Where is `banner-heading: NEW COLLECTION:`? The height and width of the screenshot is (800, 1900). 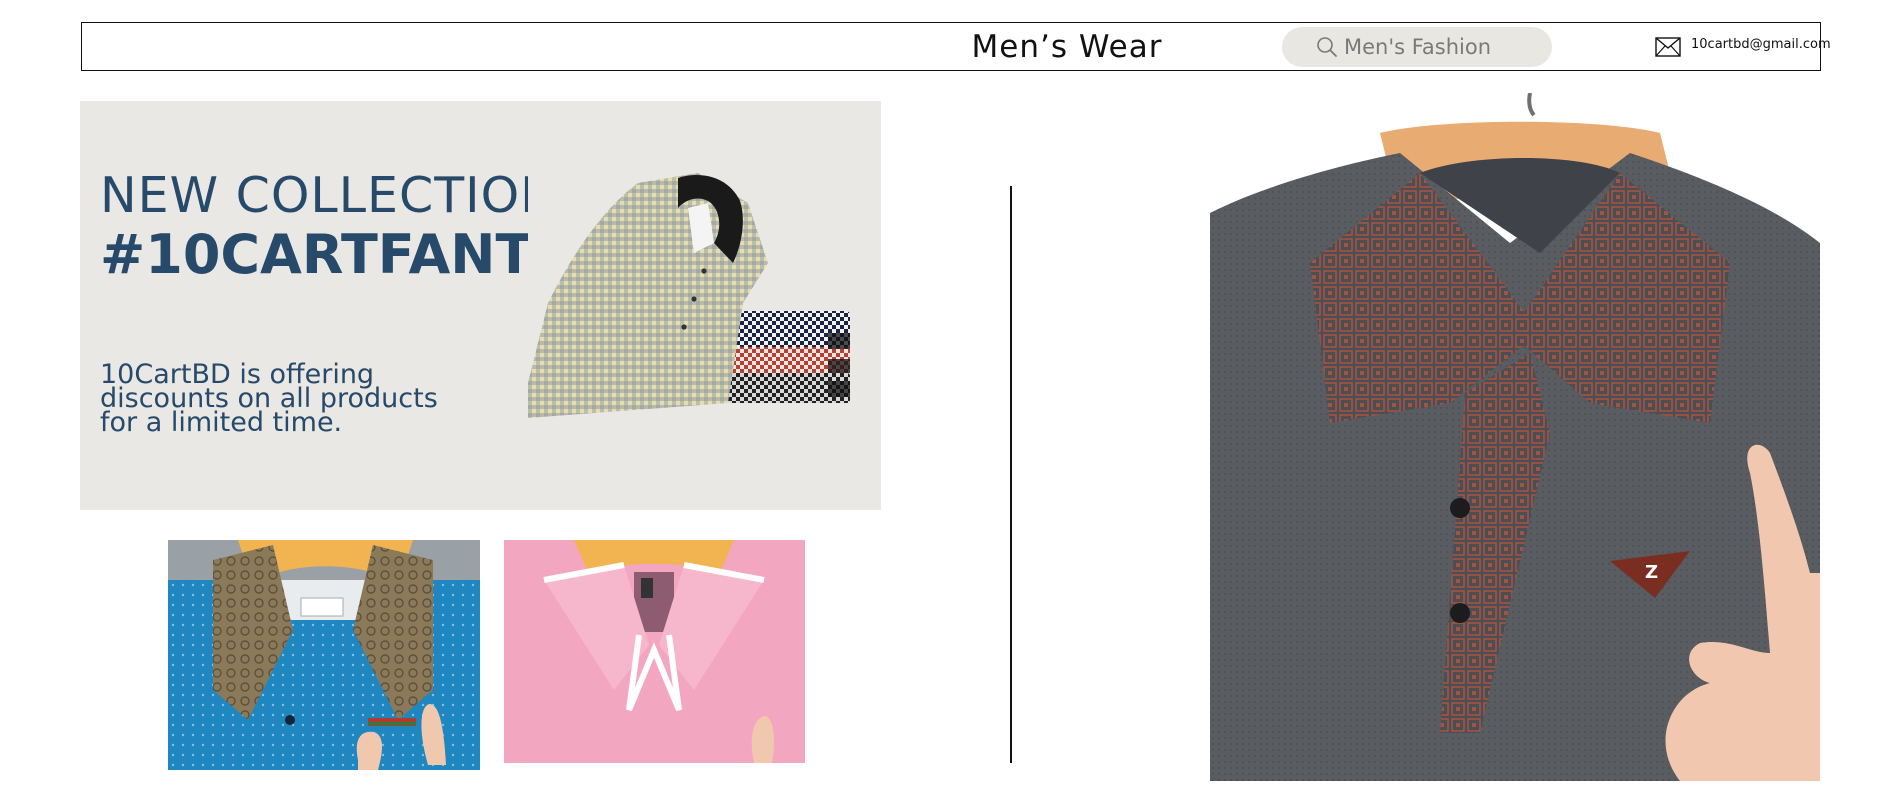
banner-heading: NEW COLLECTION: is located at coordinates (338, 195).